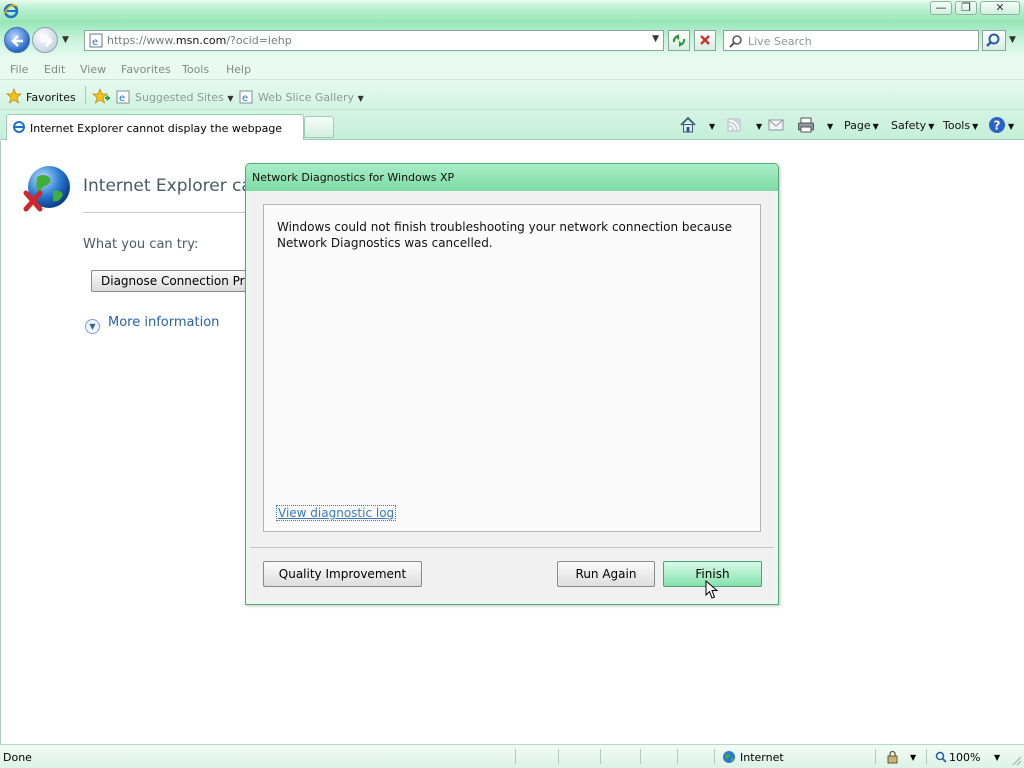 The width and height of the screenshot is (1024, 768). What do you see at coordinates (93, 69) in the screenshot?
I see `menu-view: View` at bounding box center [93, 69].